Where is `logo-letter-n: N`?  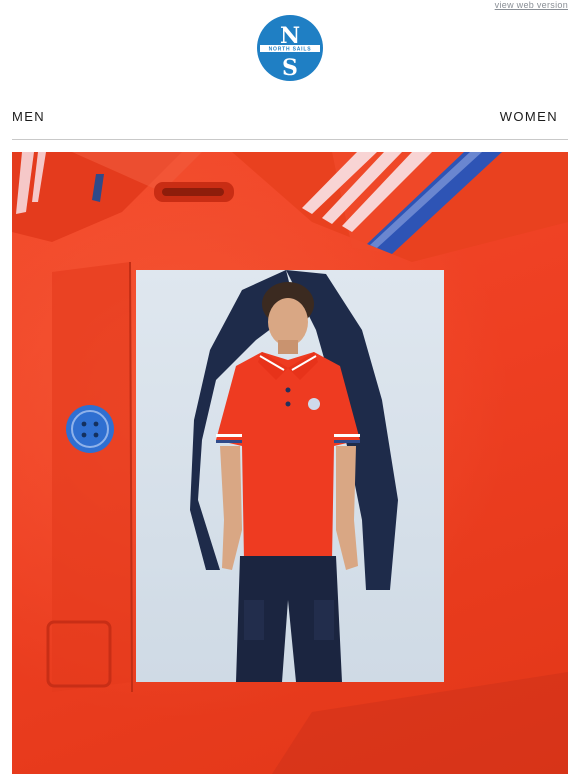
logo-letter-n: N is located at coordinates (290, 36).